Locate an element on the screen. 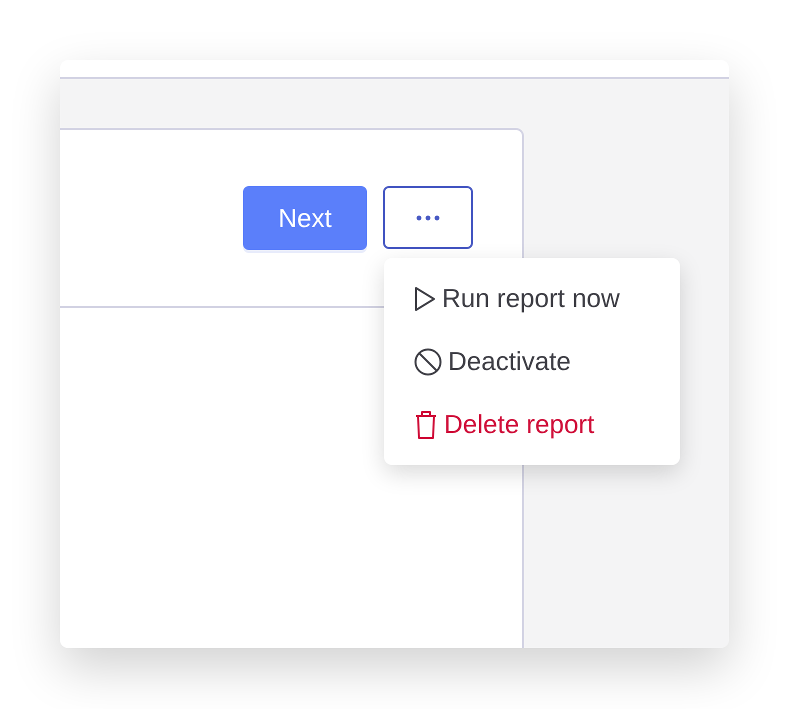 The height and width of the screenshot is (709, 789). prohibited-icon is located at coordinates (428, 362).